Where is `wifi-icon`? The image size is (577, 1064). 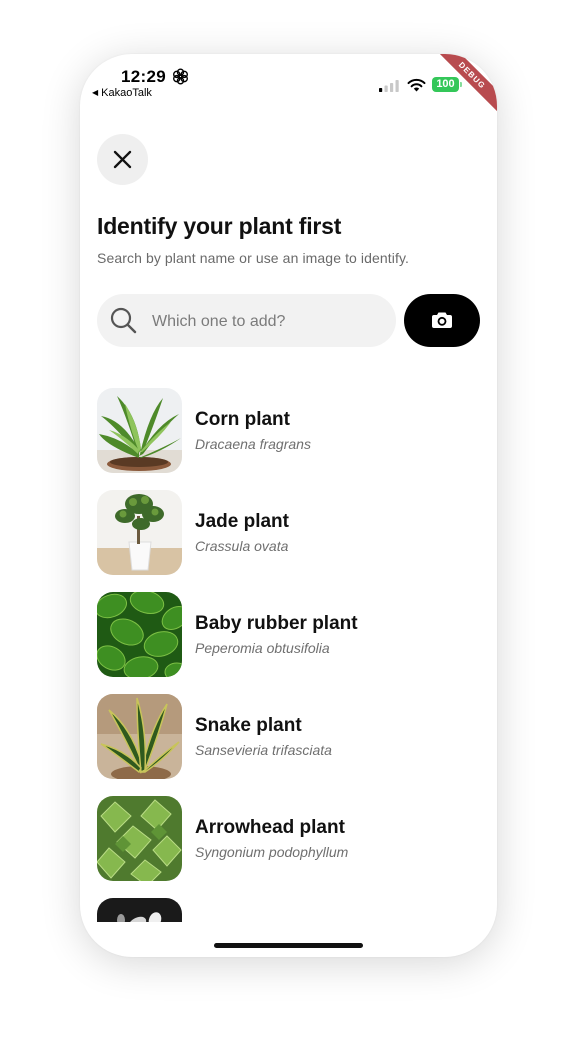
wifi-icon is located at coordinates (416, 85).